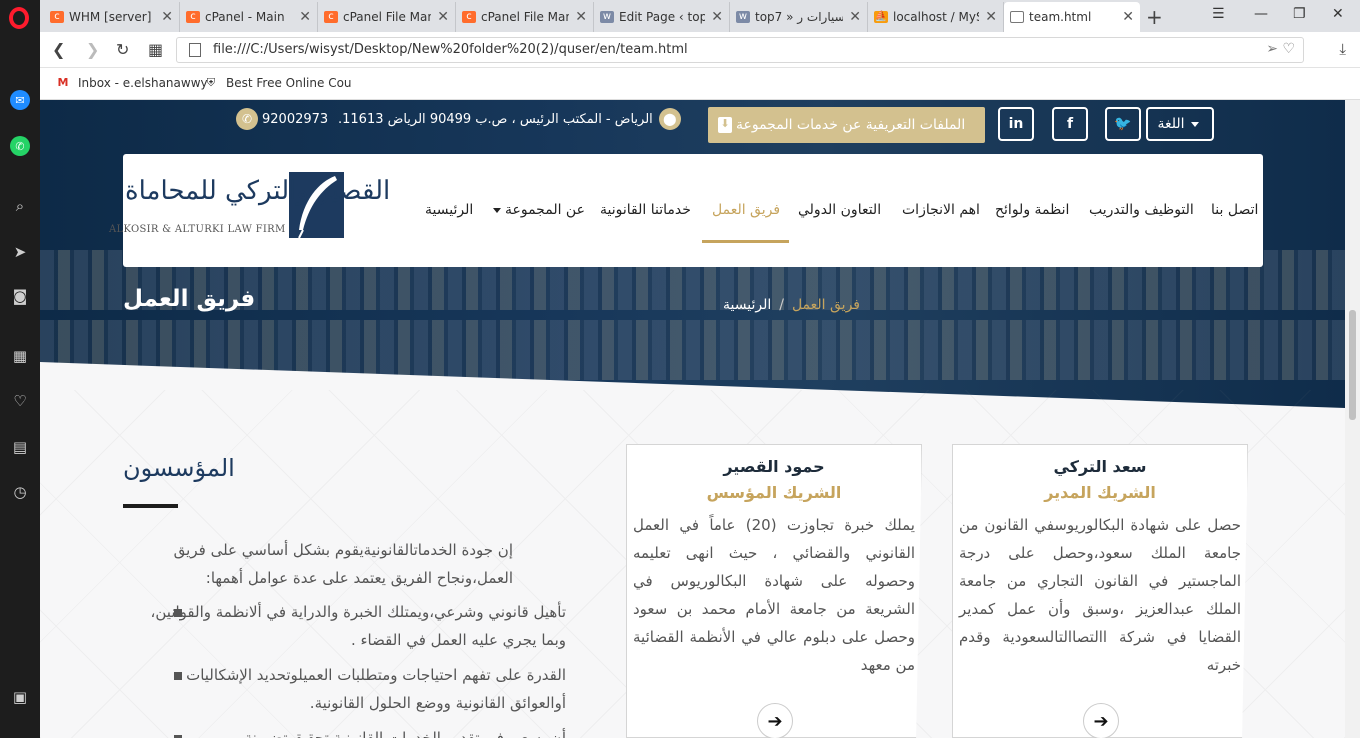  Describe the element at coordinates (1100, 466) in the screenshot. I see `member-name: سعد التركي` at that location.